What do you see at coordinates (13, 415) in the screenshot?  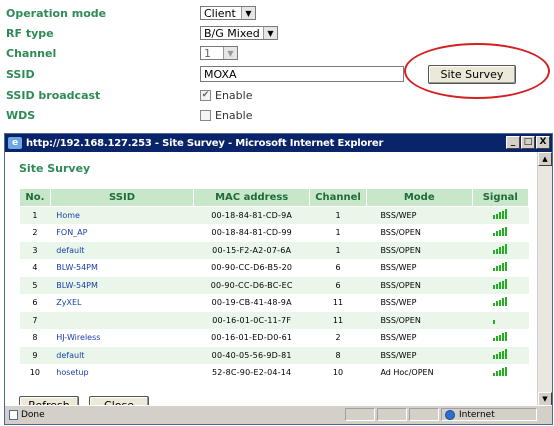 I see `page-icon` at bounding box center [13, 415].